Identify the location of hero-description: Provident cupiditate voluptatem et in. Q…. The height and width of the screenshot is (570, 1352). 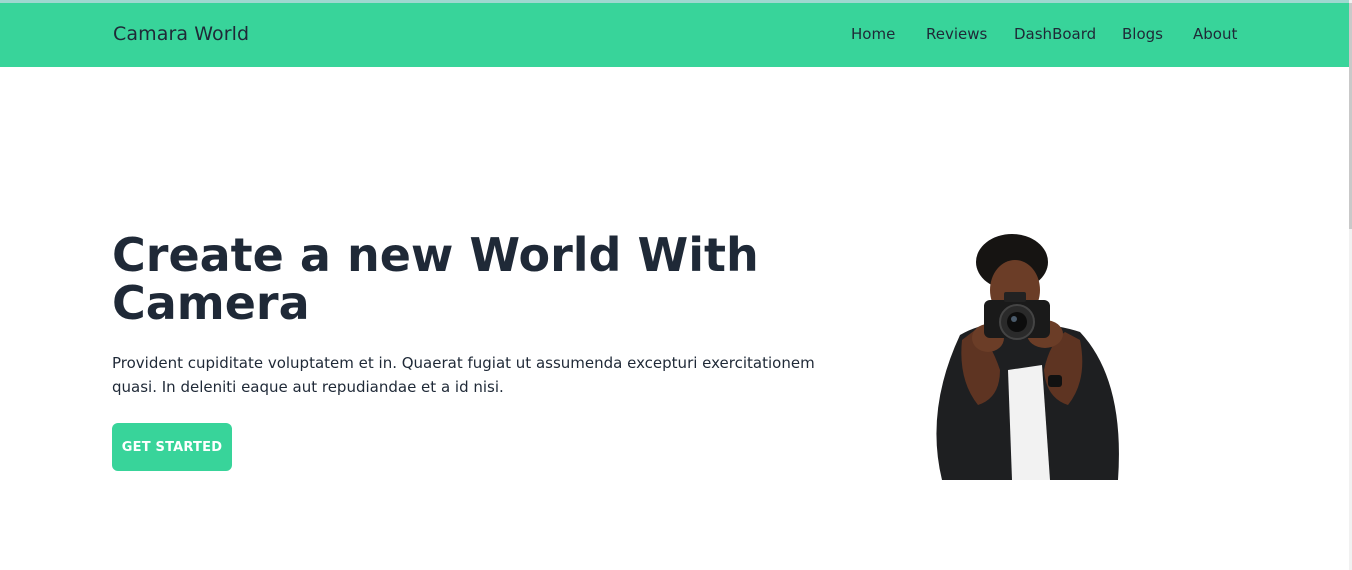
(463, 375).